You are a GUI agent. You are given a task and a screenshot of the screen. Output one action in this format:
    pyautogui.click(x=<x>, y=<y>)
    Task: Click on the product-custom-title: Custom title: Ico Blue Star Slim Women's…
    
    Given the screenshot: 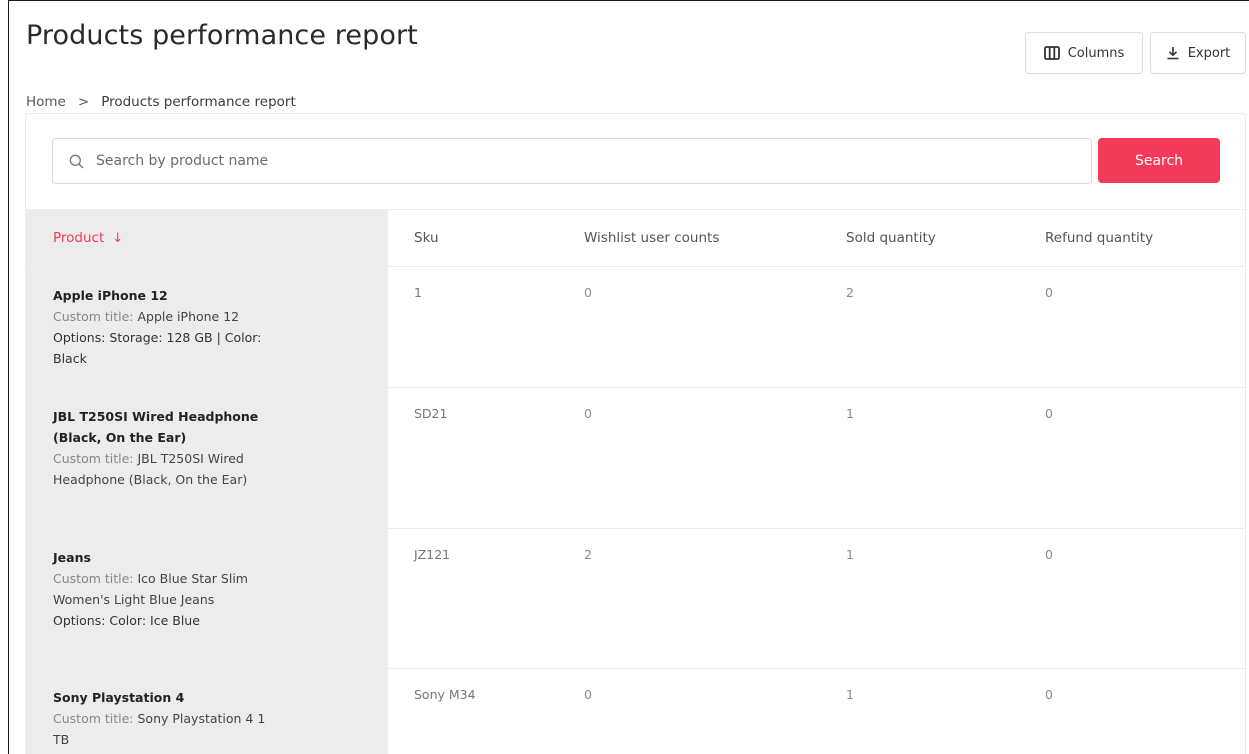 What is the action you would take?
    pyautogui.click(x=168, y=589)
    